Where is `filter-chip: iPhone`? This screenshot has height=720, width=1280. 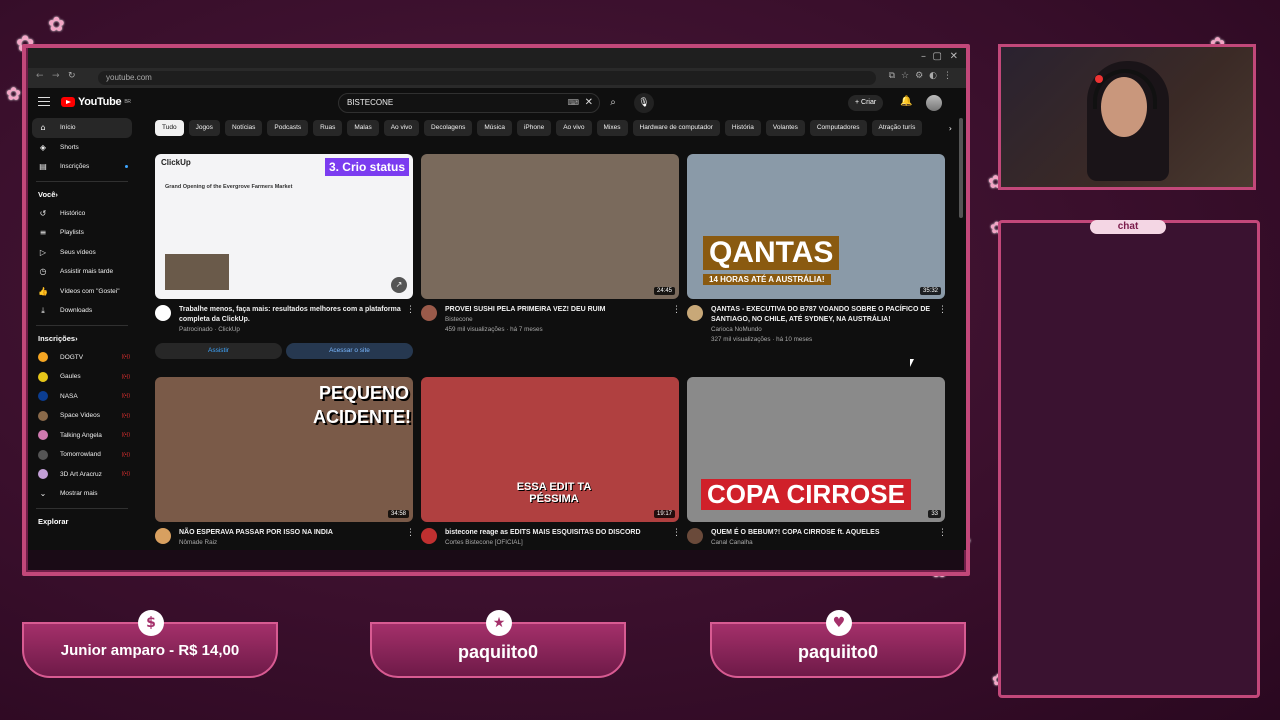 filter-chip: iPhone is located at coordinates (534, 128).